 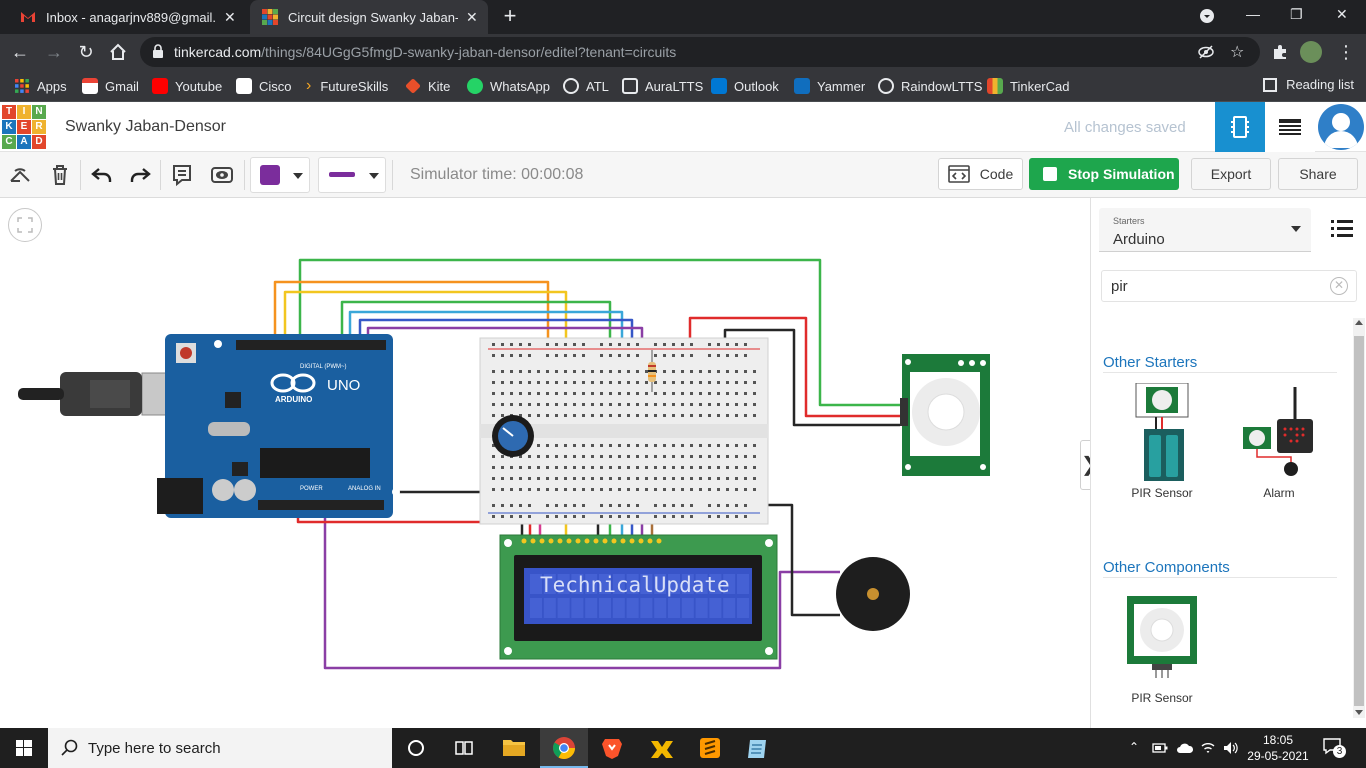 I want to click on new-tab-button: +, so click(x=510, y=16).